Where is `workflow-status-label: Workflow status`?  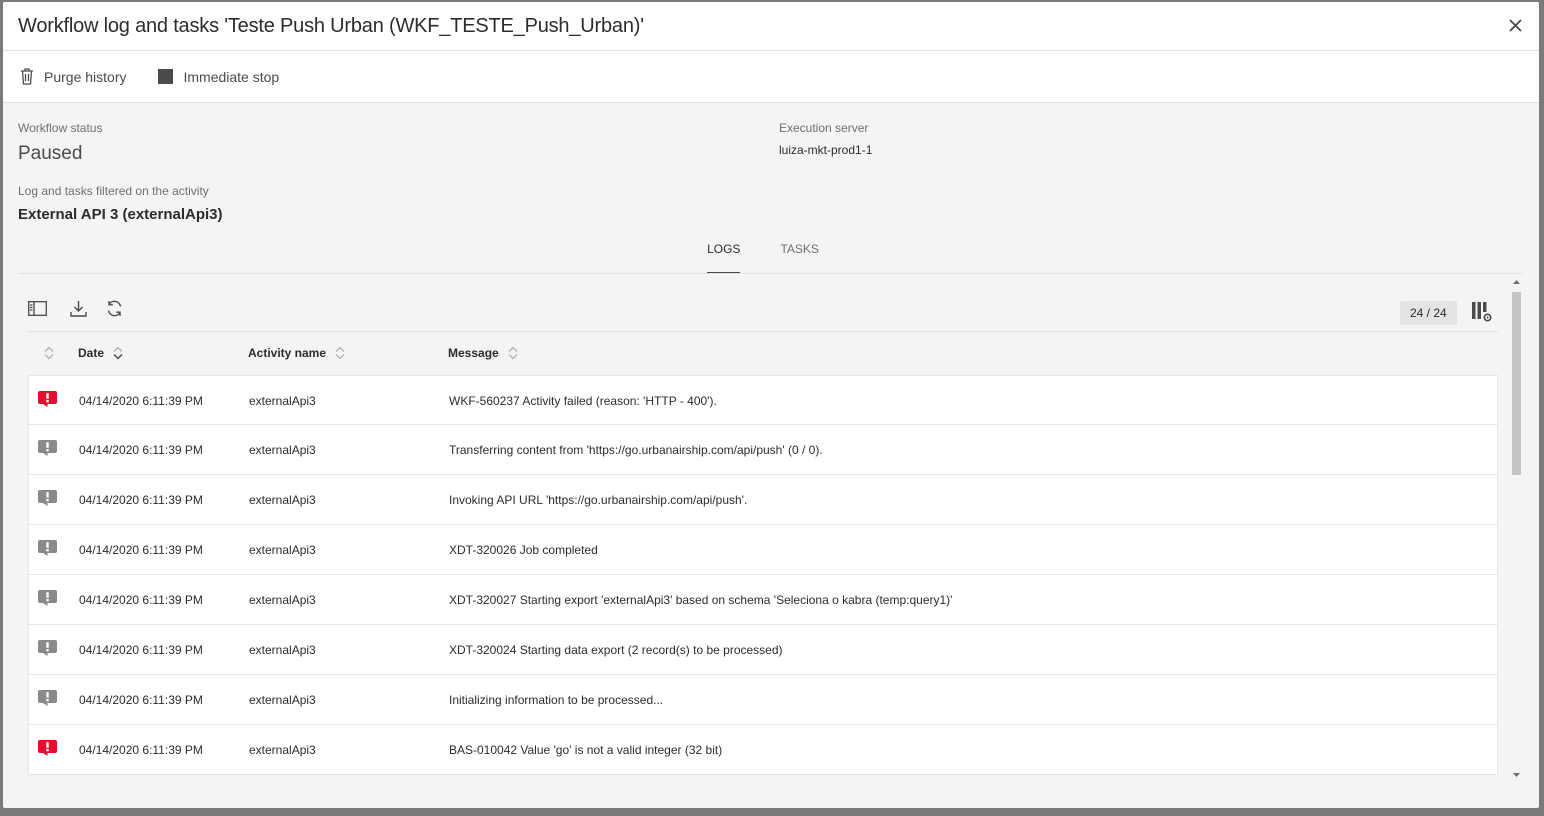
workflow-status-label: Workflow status is located at coordinates (60, 128).